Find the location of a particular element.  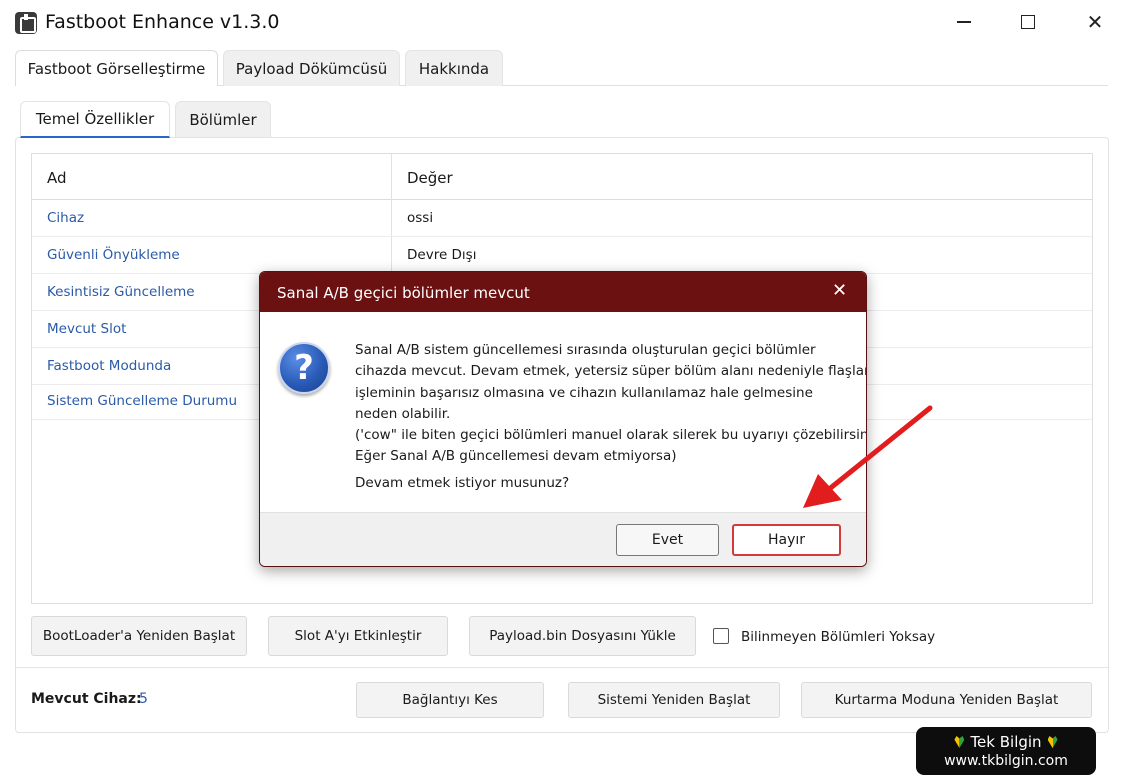

reboot-system-button: Sistemi Yeniden Başlat is located at coordinates (674, 700).